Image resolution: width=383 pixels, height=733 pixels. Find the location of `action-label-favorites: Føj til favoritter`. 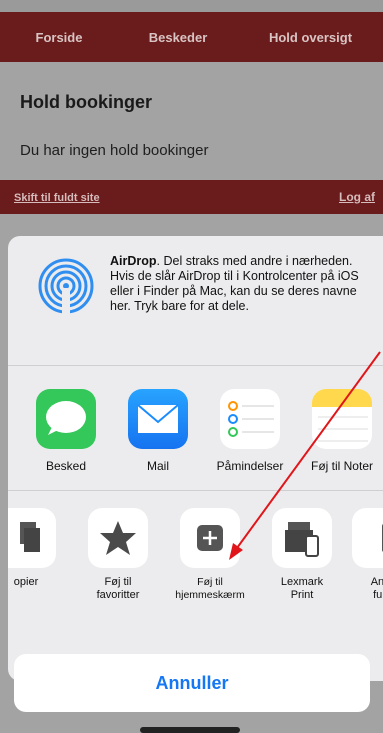

action-label-favorites: Føj til favoritter is located at coordinates (118, 589).